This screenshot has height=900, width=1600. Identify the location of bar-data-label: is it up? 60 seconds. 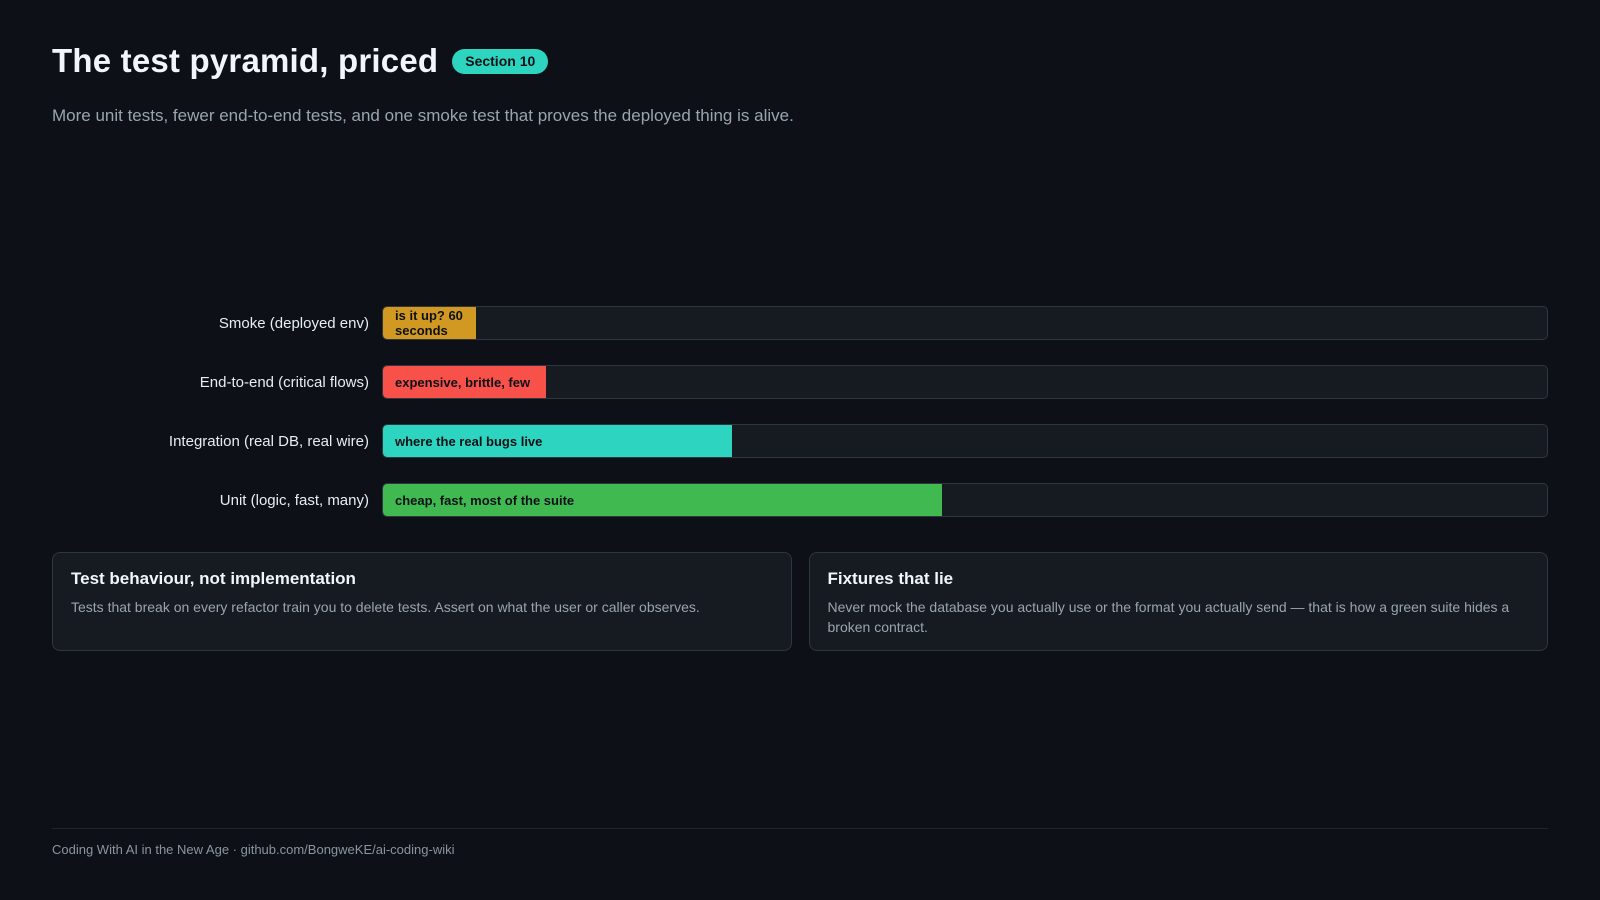
(429, 323).